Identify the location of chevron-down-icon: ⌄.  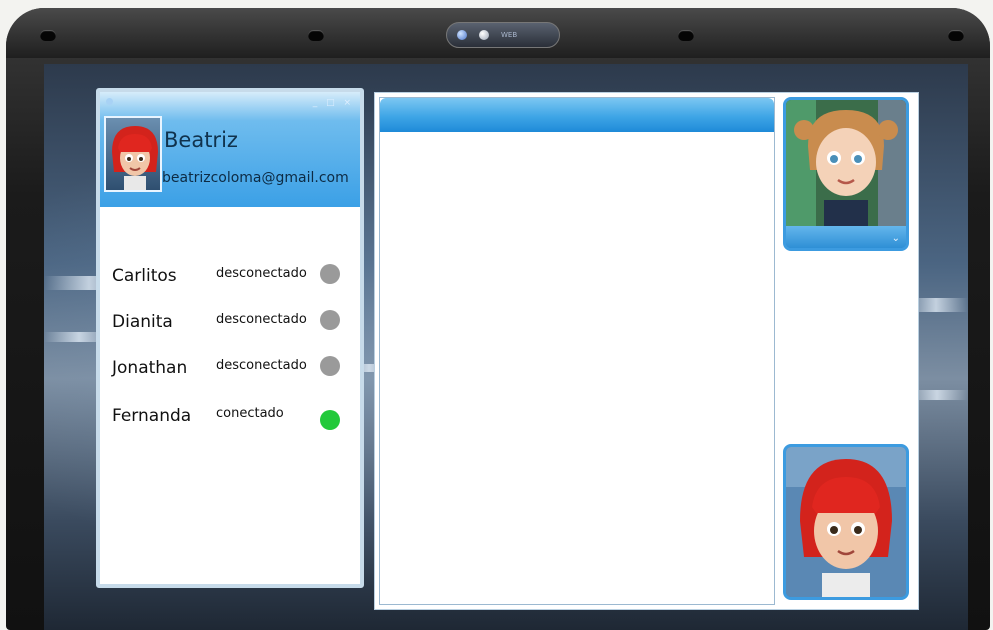
(896, 238).